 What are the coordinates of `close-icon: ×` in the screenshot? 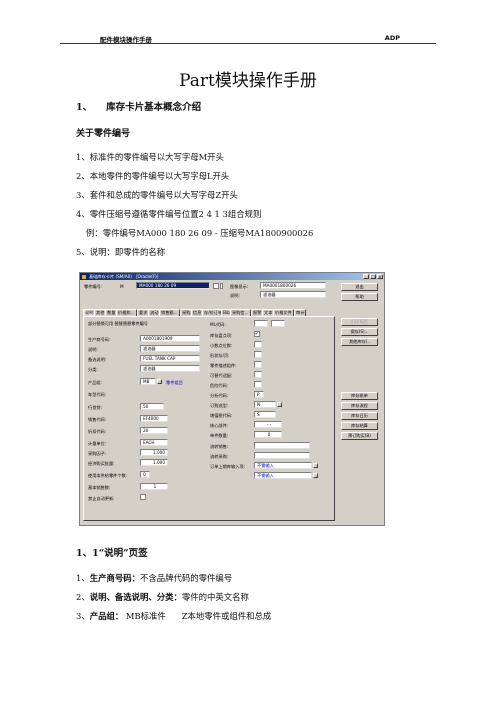 It's located at (380, 276).